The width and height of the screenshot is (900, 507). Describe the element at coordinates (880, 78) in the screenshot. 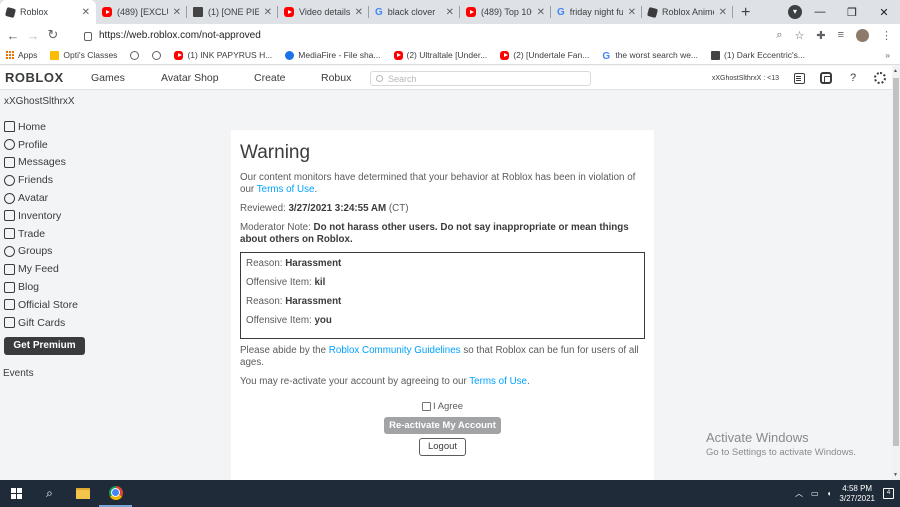

I see `settings-gear-icon` at that location.